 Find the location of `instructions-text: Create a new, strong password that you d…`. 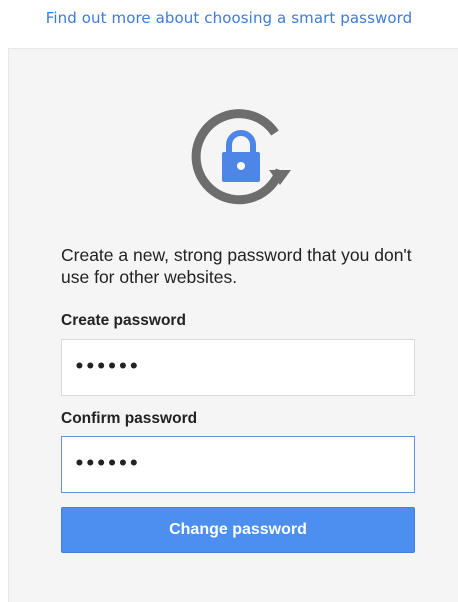

instructions-text: Create a new, strong password that you d… is located at coordinates (236, 266).